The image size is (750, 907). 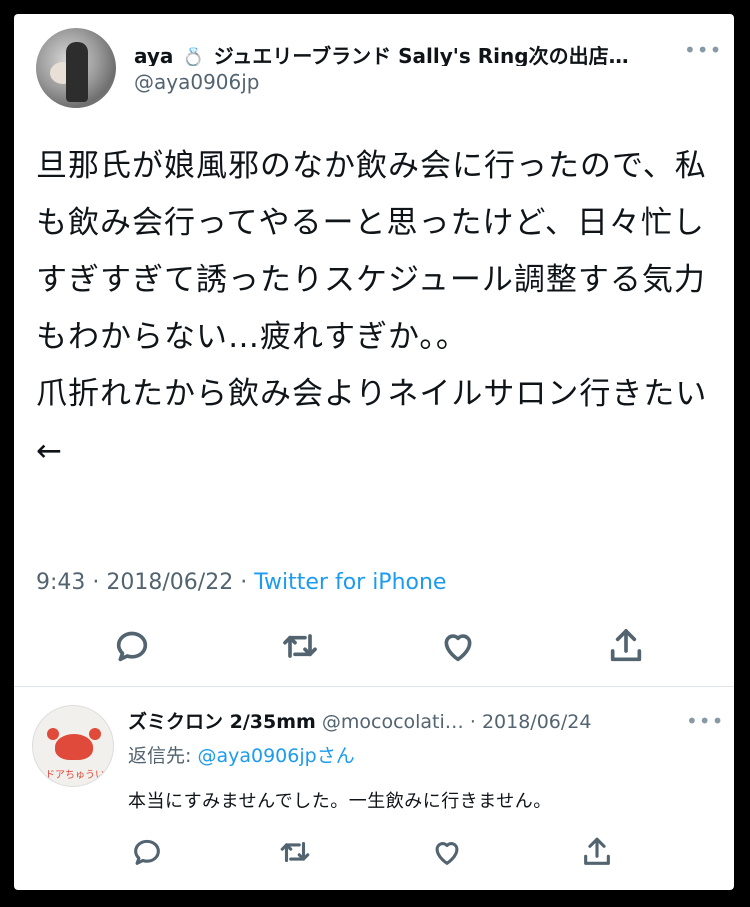 I want to click on crab-icon, so click(x=74, y=744).